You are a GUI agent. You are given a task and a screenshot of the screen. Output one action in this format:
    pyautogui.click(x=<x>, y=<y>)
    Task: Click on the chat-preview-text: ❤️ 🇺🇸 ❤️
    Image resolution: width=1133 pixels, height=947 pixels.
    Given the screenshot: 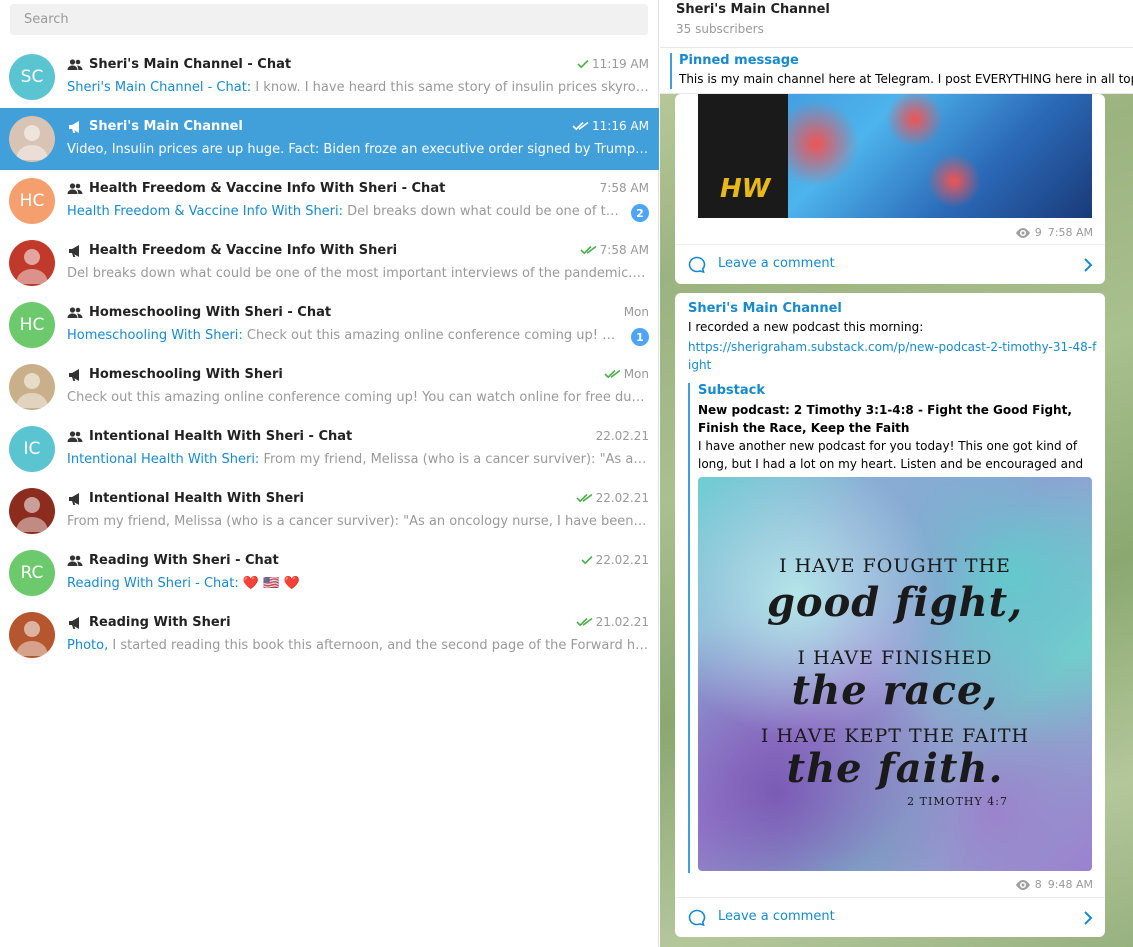 What is the action you would take?
    pyautogui.click(x=269, y=583)
    